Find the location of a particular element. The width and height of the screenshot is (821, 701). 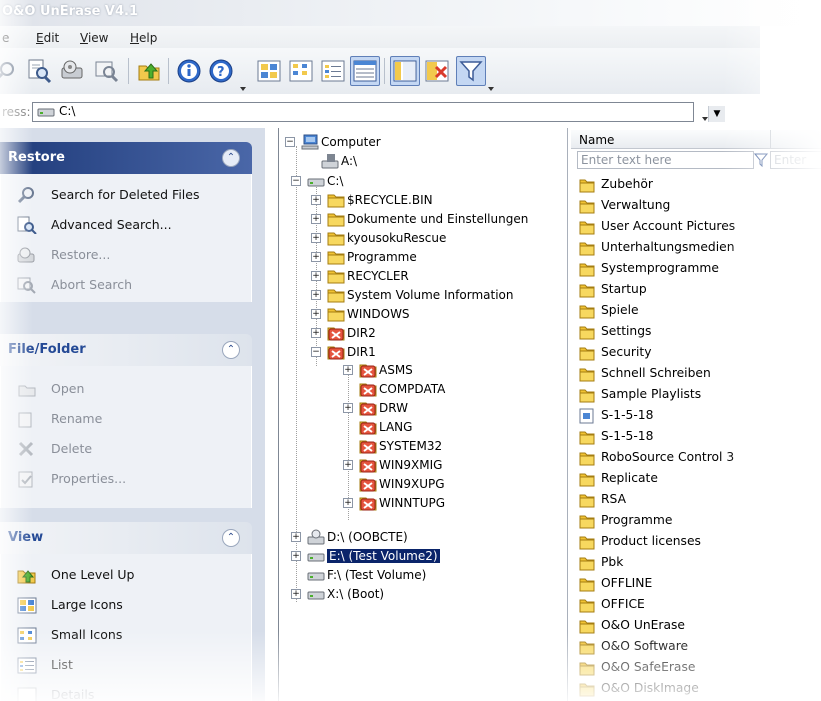

preview-pane-icon is located at coordinates (405, 71).